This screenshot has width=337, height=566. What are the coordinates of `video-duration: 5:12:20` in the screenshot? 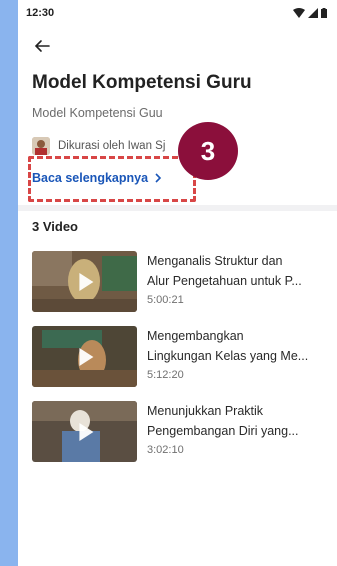 It's located at (165, 375).